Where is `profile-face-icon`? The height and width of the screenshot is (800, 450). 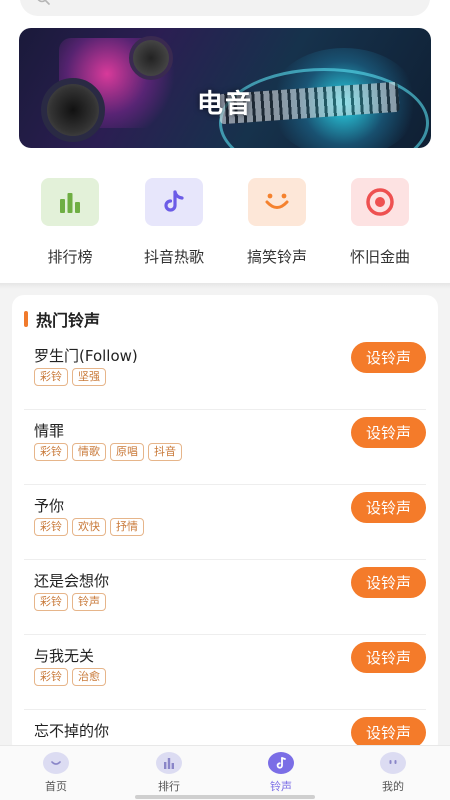
profile-face-icon is located at coordinates (393, 763).